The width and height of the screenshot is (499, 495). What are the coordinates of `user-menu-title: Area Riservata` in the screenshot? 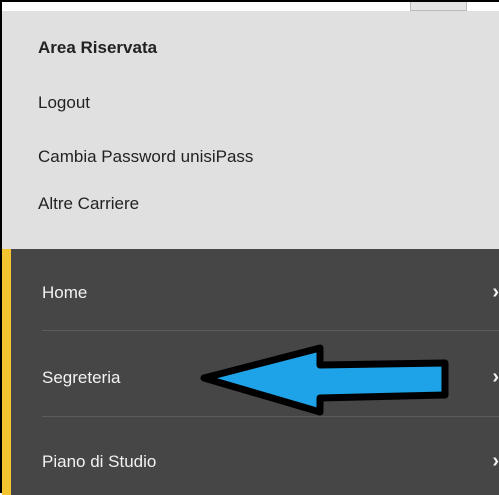 It's located at (98, 47).